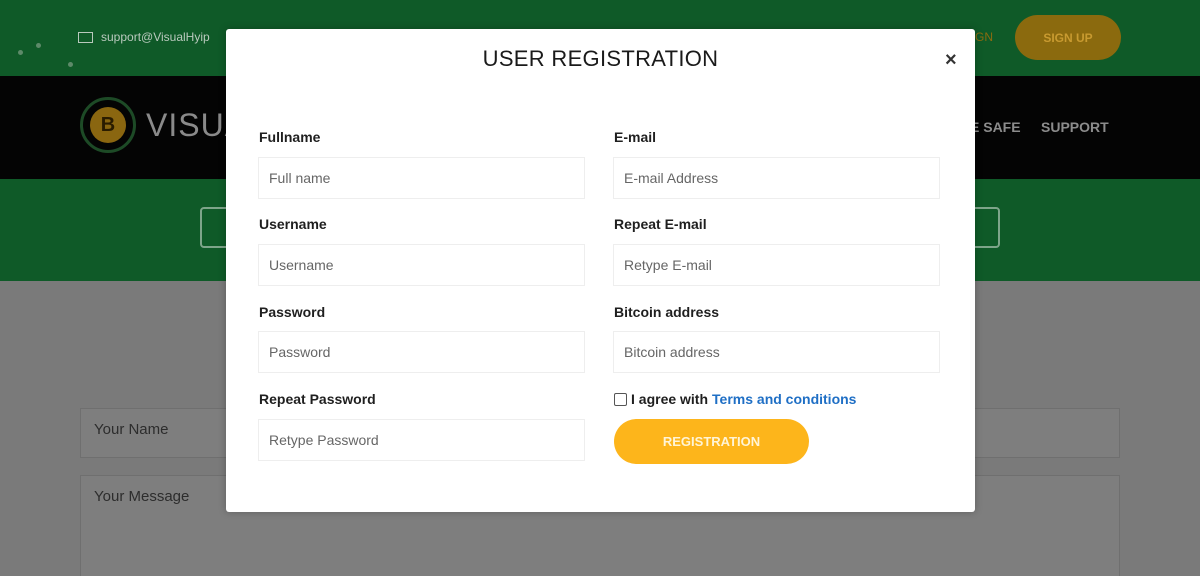 Image resolution: width=1200 pixels, height=576 pixels. Describe the element at coordinates (290, 137) in the screenshot. I see `fullname-label: Fullname` at that location.